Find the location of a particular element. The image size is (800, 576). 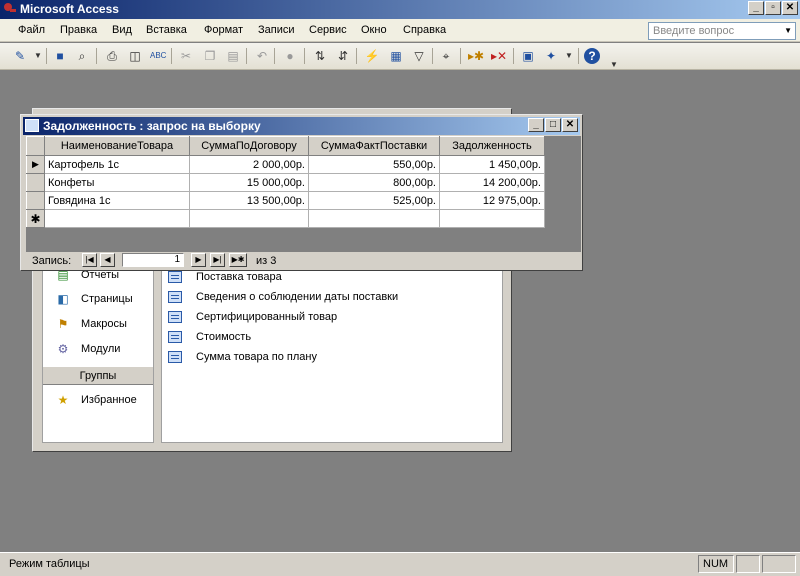

maximize-button: □ is located at coordinates (553, 125).